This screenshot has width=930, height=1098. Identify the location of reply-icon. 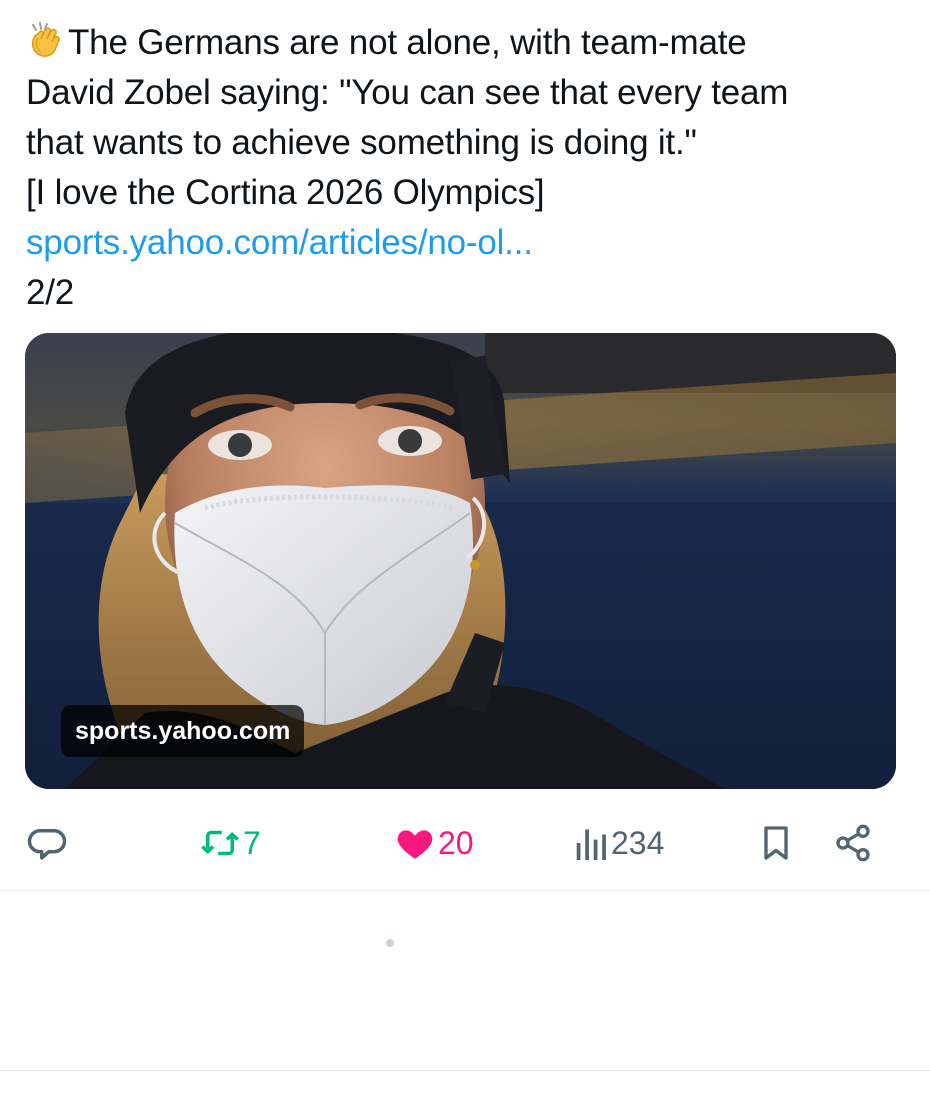
(47, 844).